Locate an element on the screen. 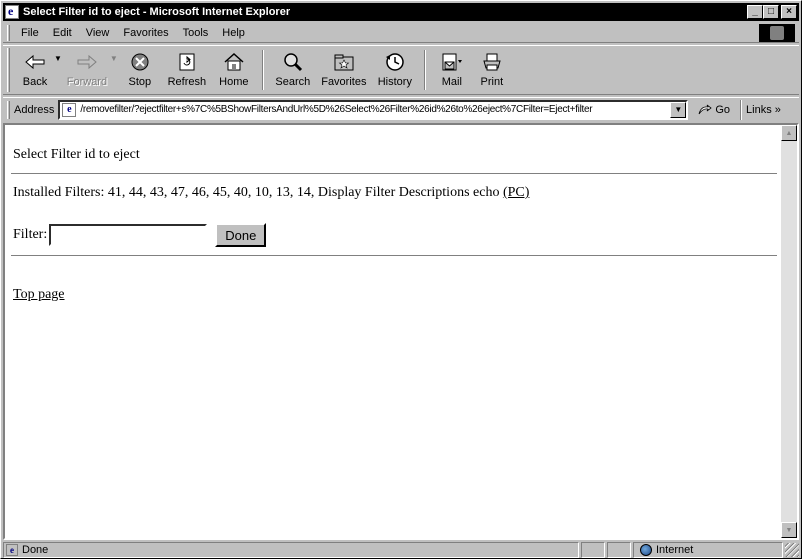  favorites-label: Favorites is located at coordinates (344, 82).